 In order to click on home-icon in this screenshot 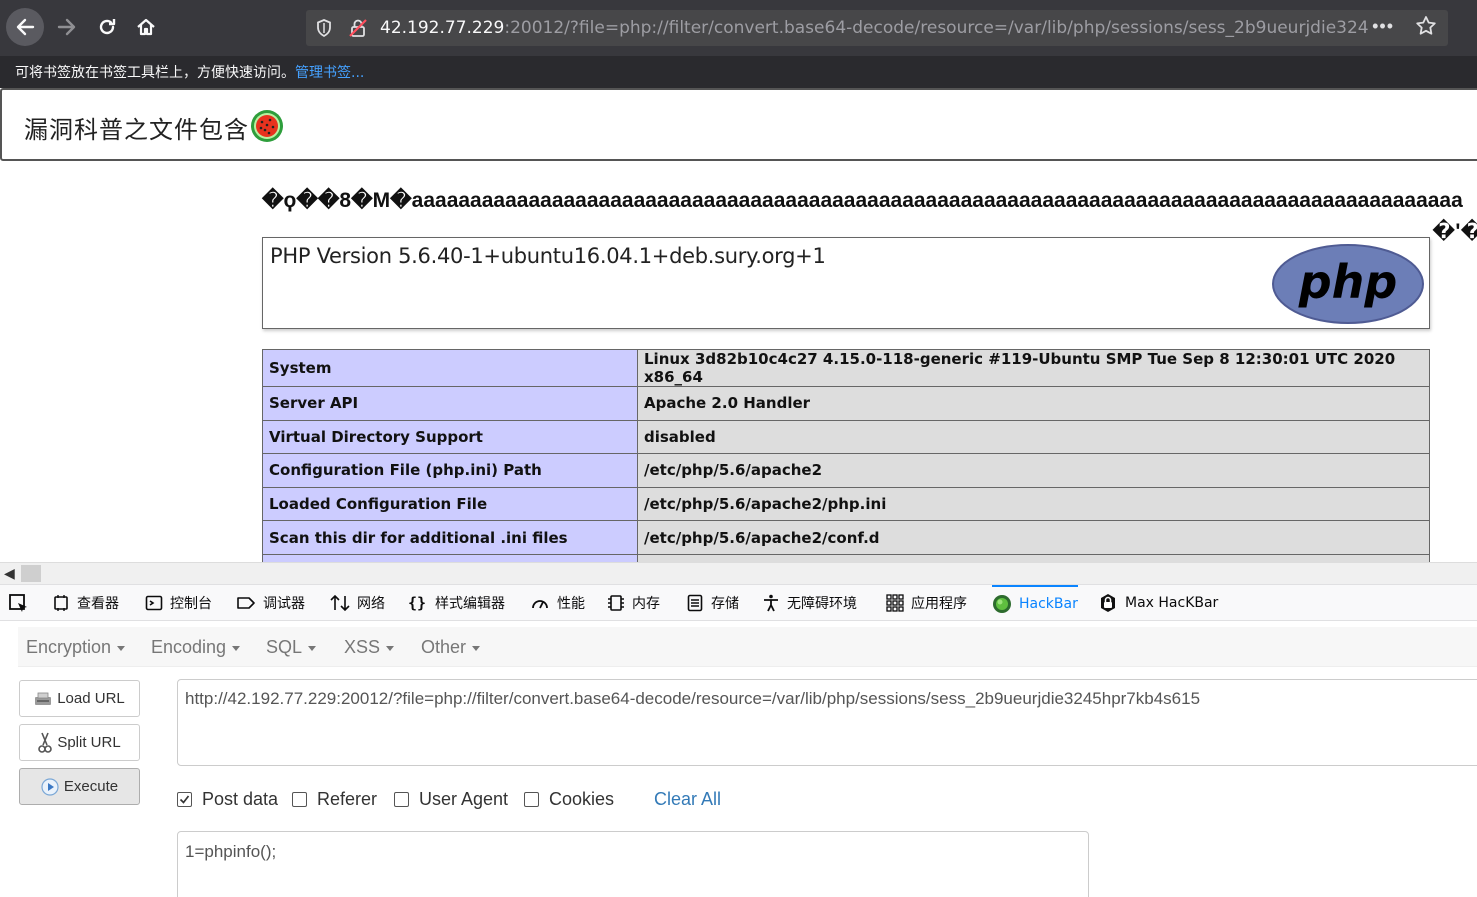, I will do `click(146, 27)`.